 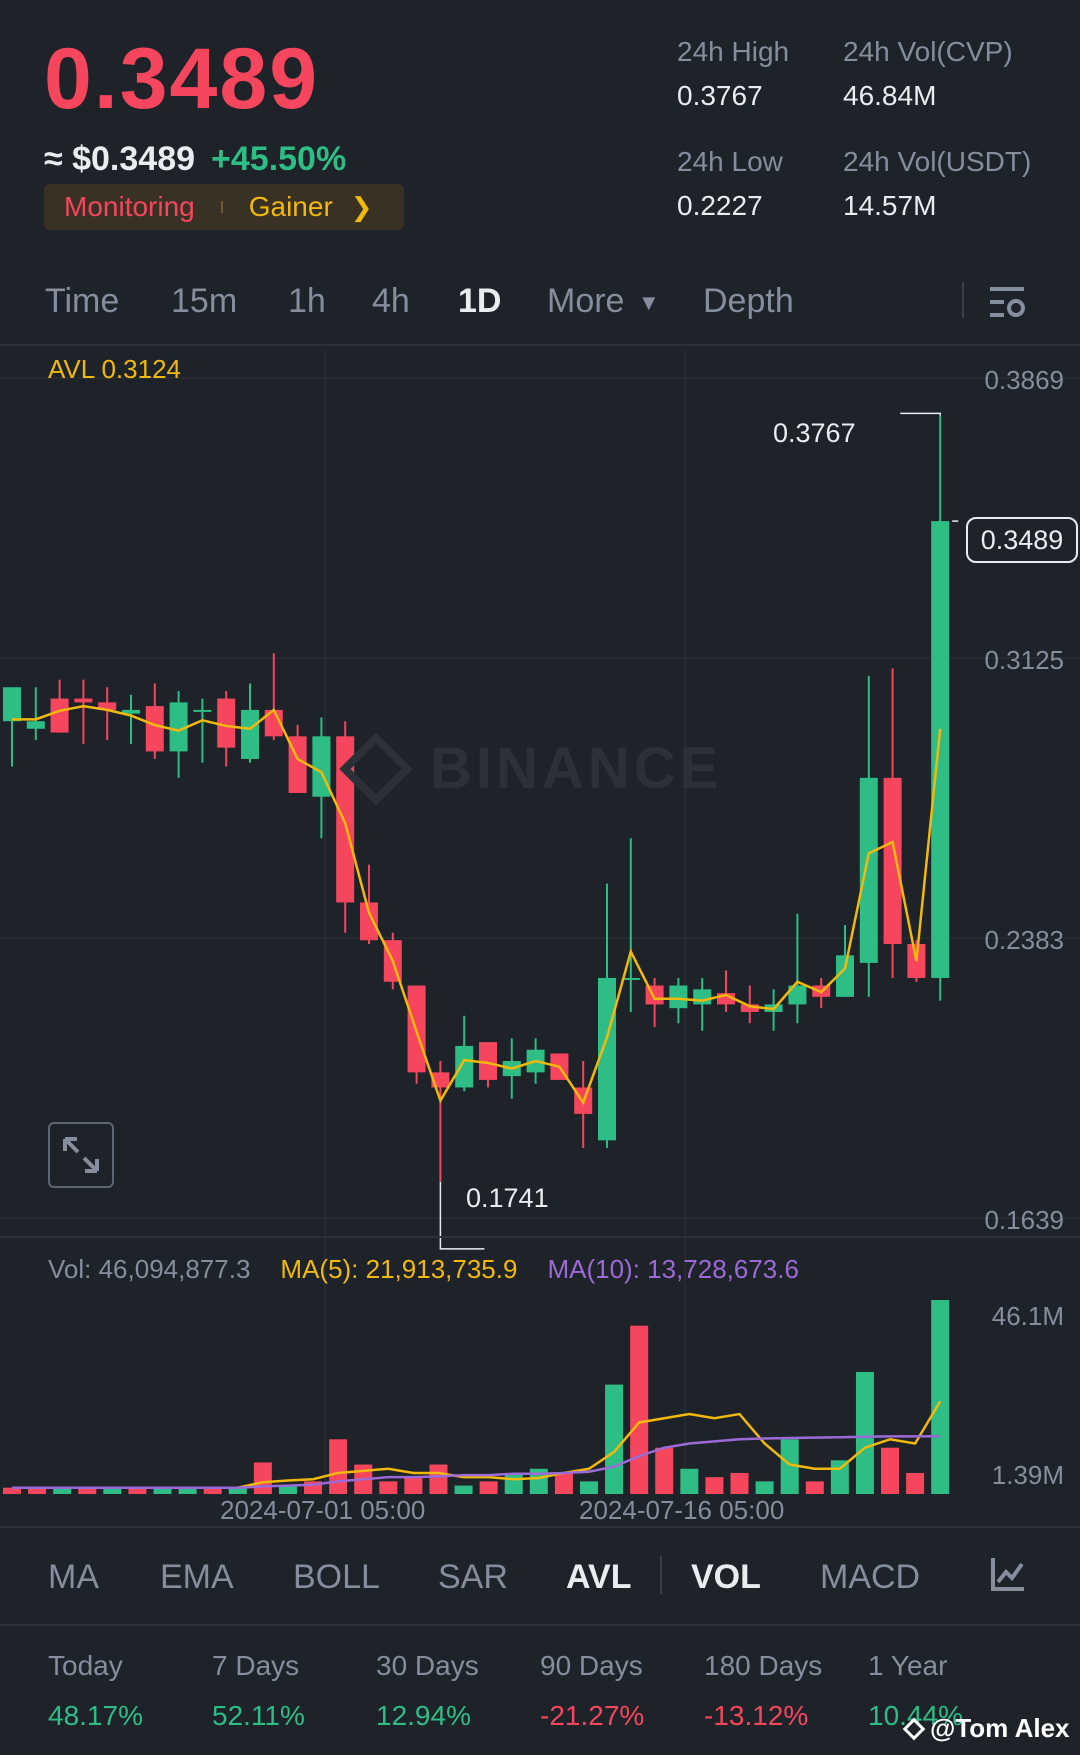 I want to click on y-axis-label: 0.3125, so click(x=1024, y=660).